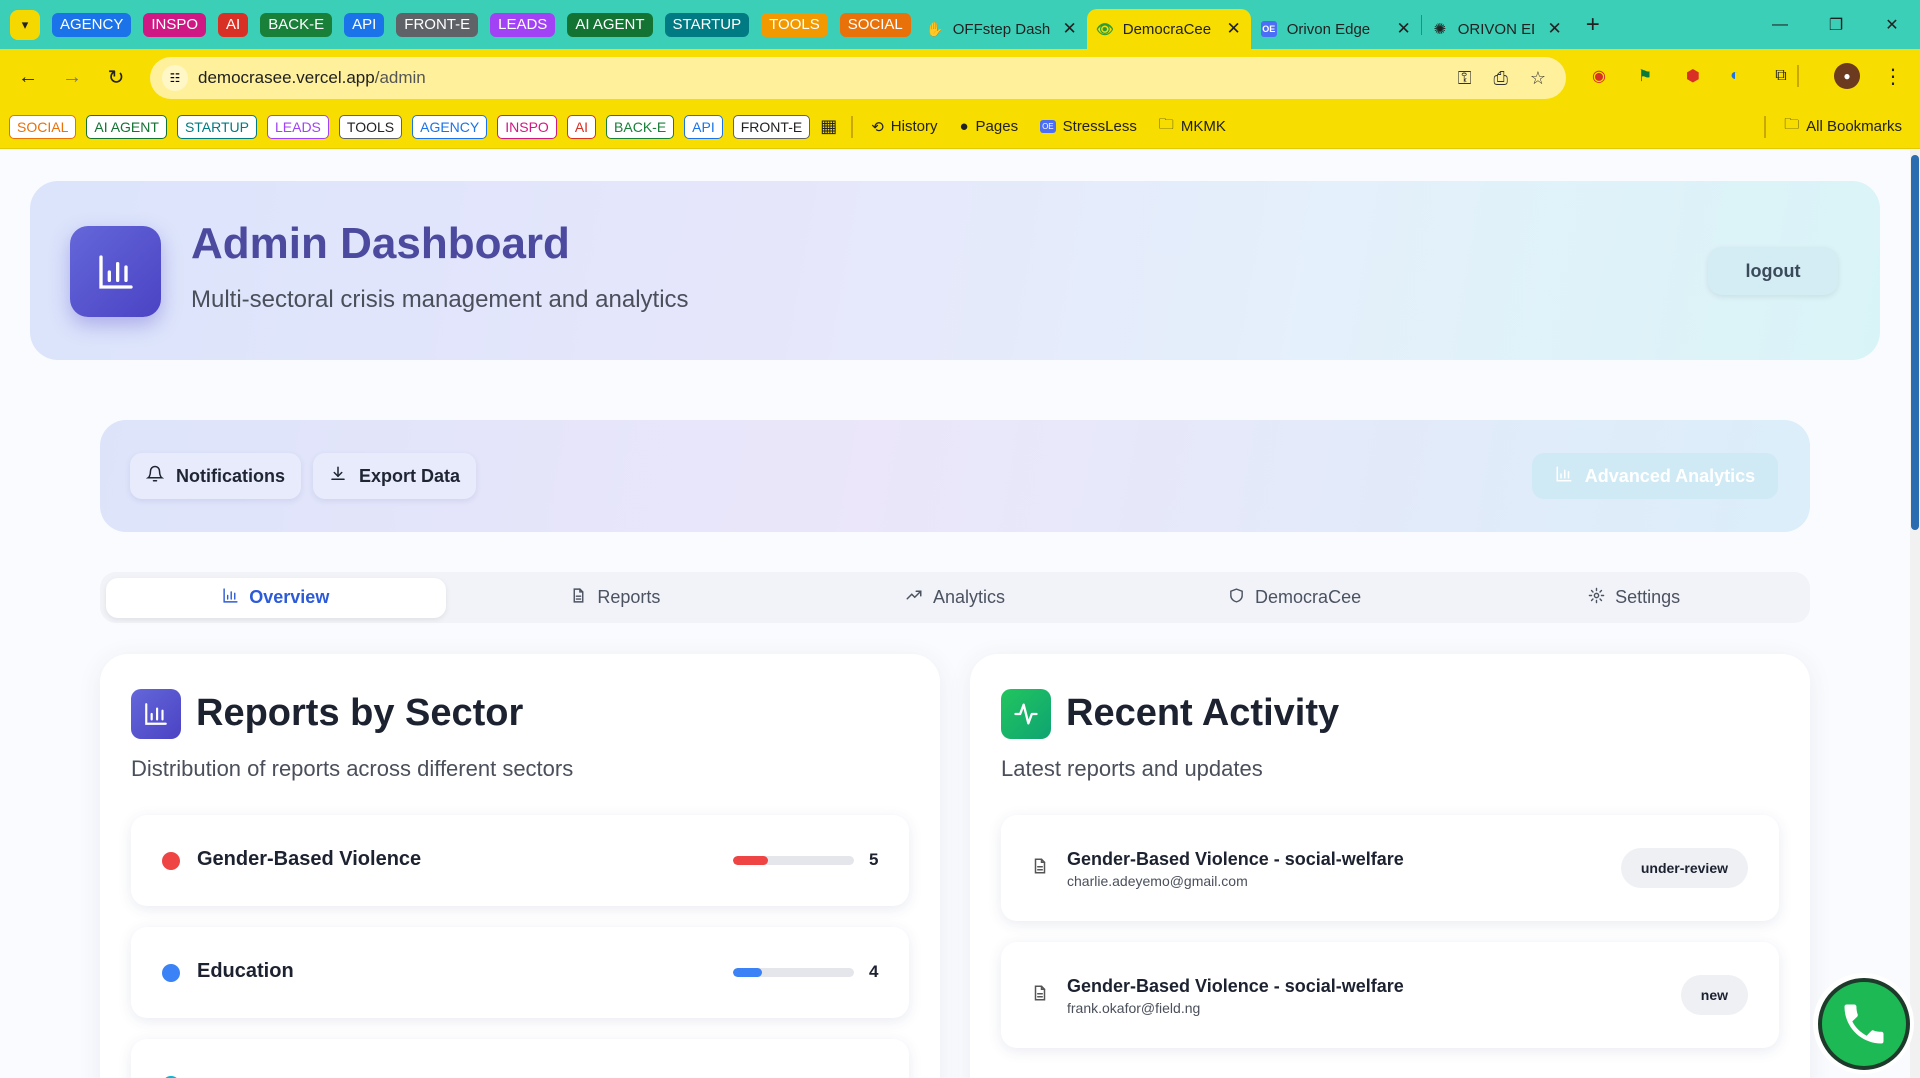 The image size is (1920, 1078). What do you see at coordinates (703, 126) in the screenshot?
I see `bookmark-group-chip: API` at bounding box center [703, 126].